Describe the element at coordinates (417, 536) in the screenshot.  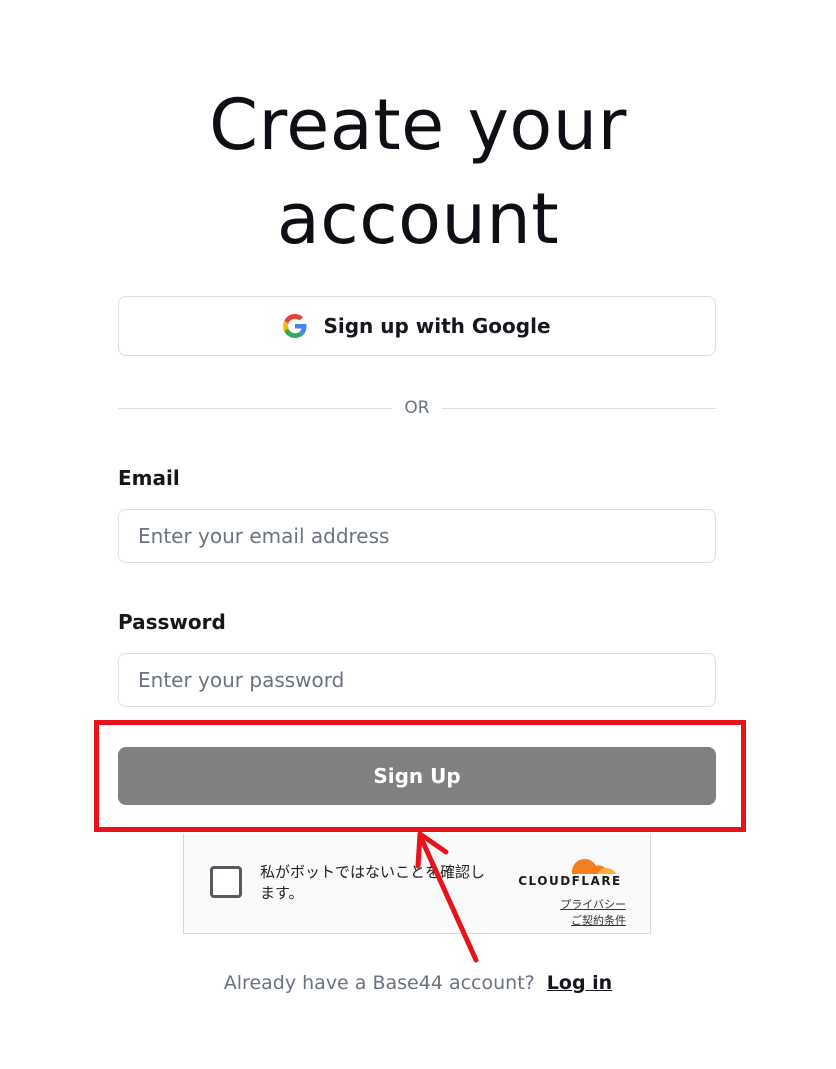
I see `email-field` at that location.